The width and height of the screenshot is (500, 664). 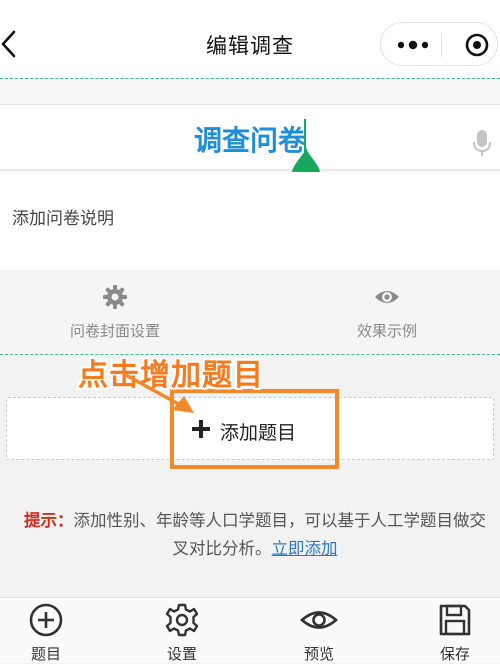 What do you see at coordinates (250, 78) in the screenshot?
I see `dashed-divider` at bounding box center [250, 78].